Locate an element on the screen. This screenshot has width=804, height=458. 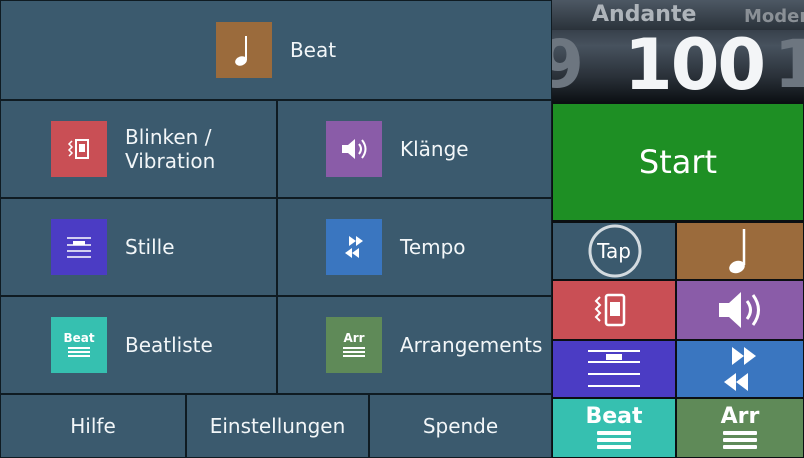
beat-icon-tile is located at coordinates (243, 50).